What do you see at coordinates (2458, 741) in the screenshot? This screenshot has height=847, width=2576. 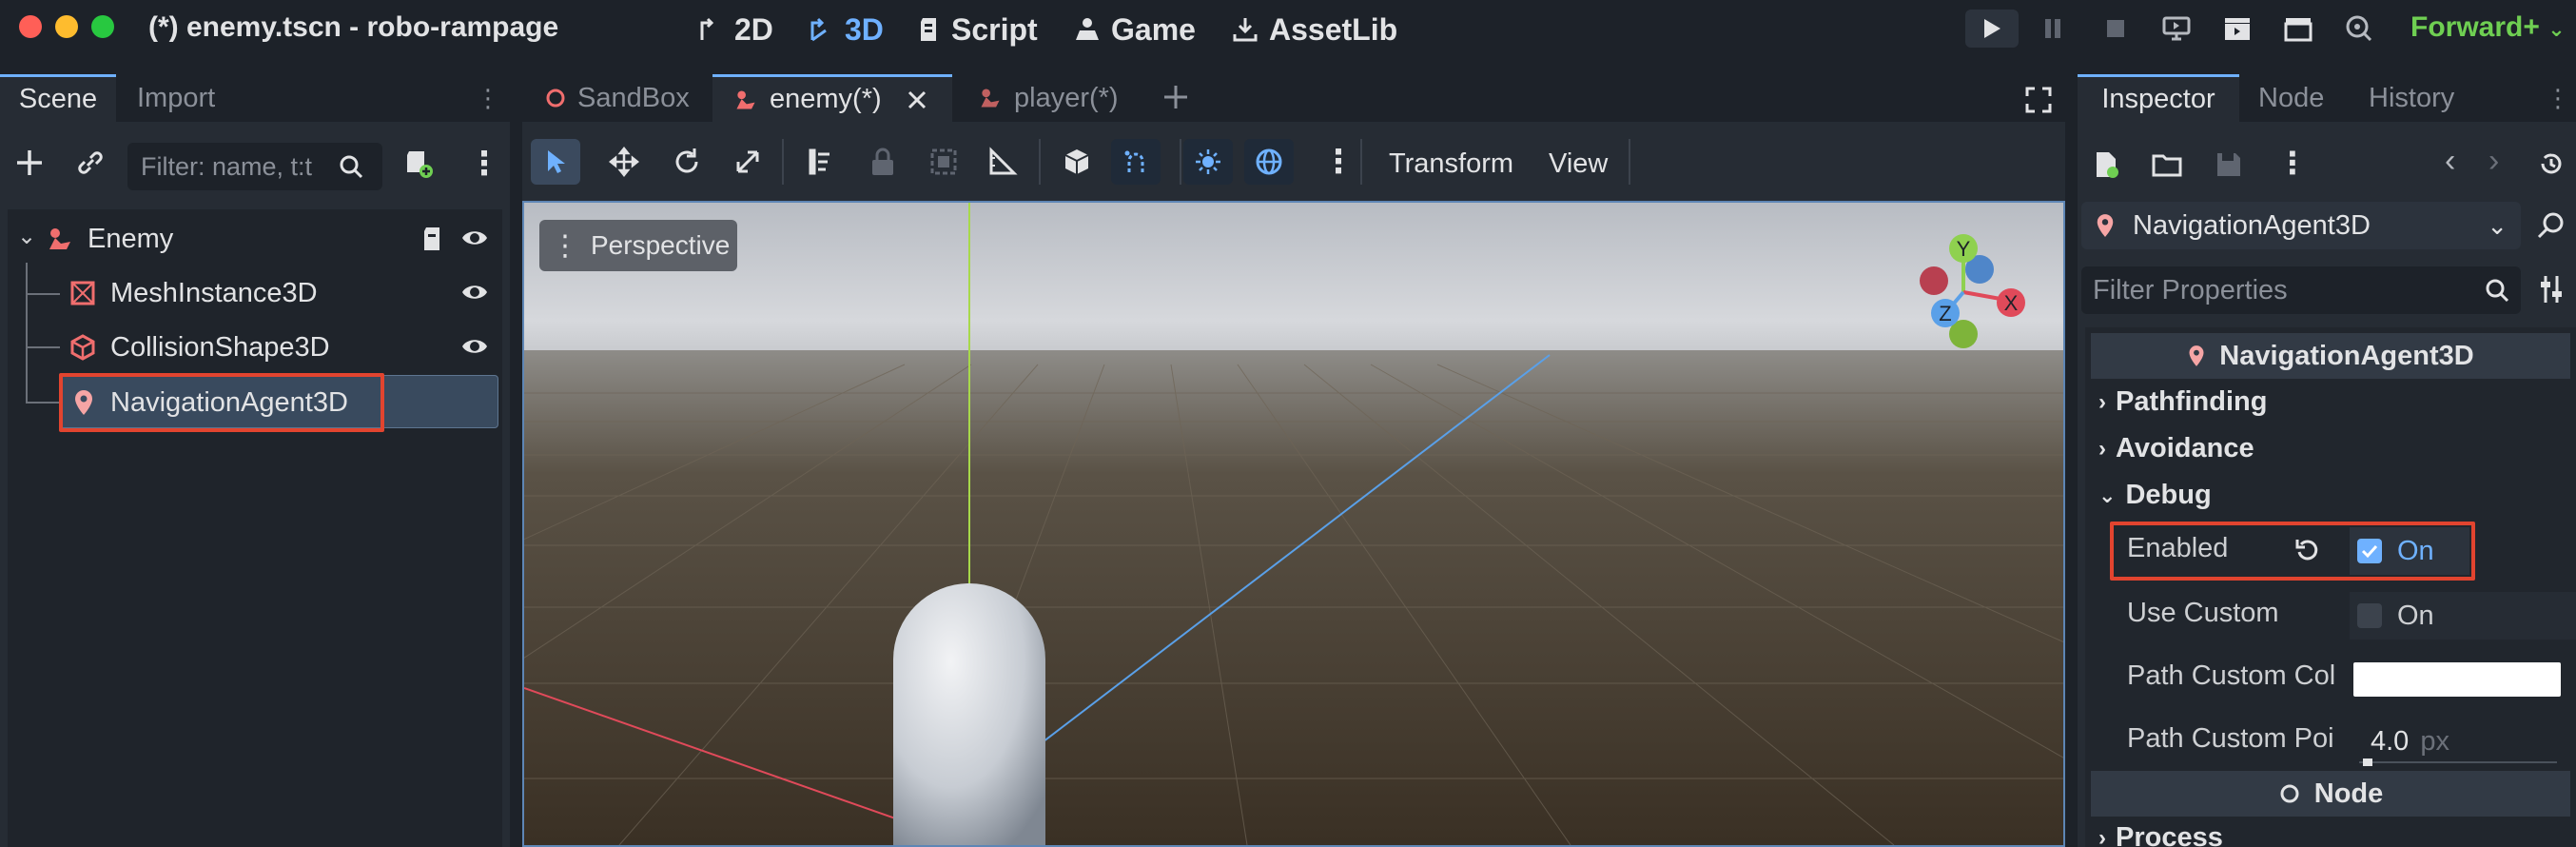 I see `point-size-spinbox: 4.0 px` at bounding box center [2458, 741].